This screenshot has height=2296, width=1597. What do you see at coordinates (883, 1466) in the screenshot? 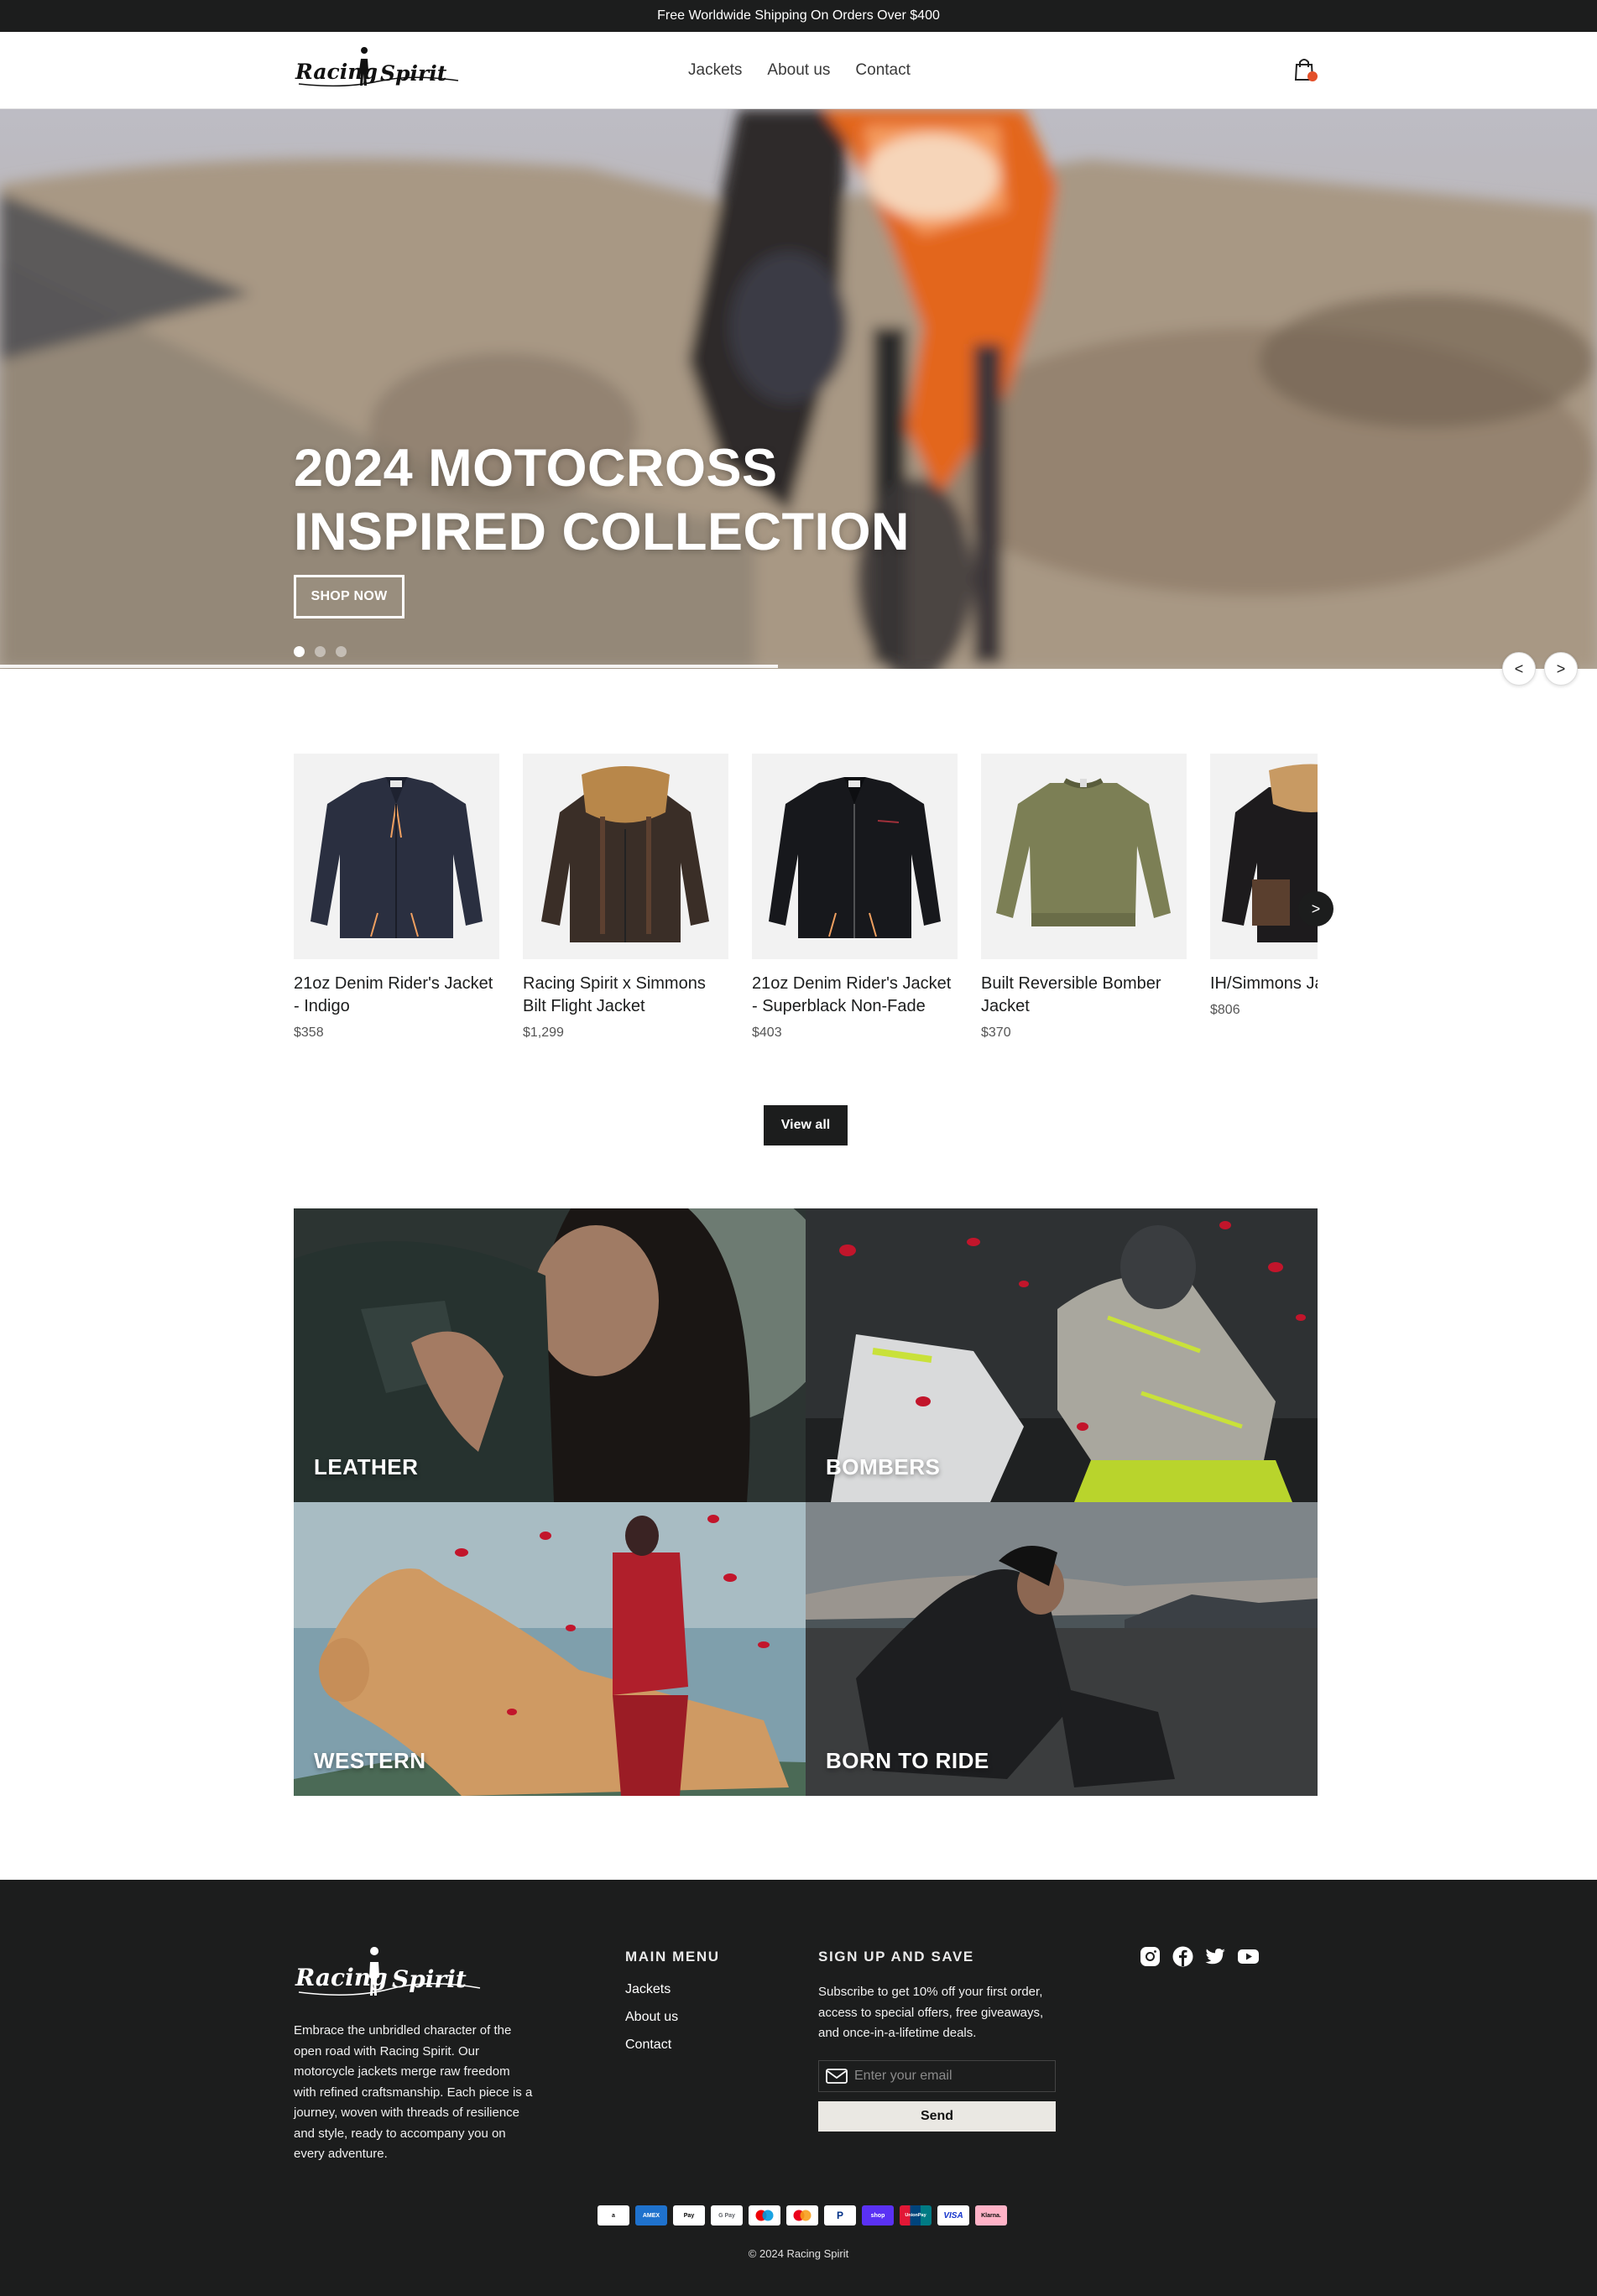
I see `collection-label: BOMBERS` at bounding box center [883, 1466].